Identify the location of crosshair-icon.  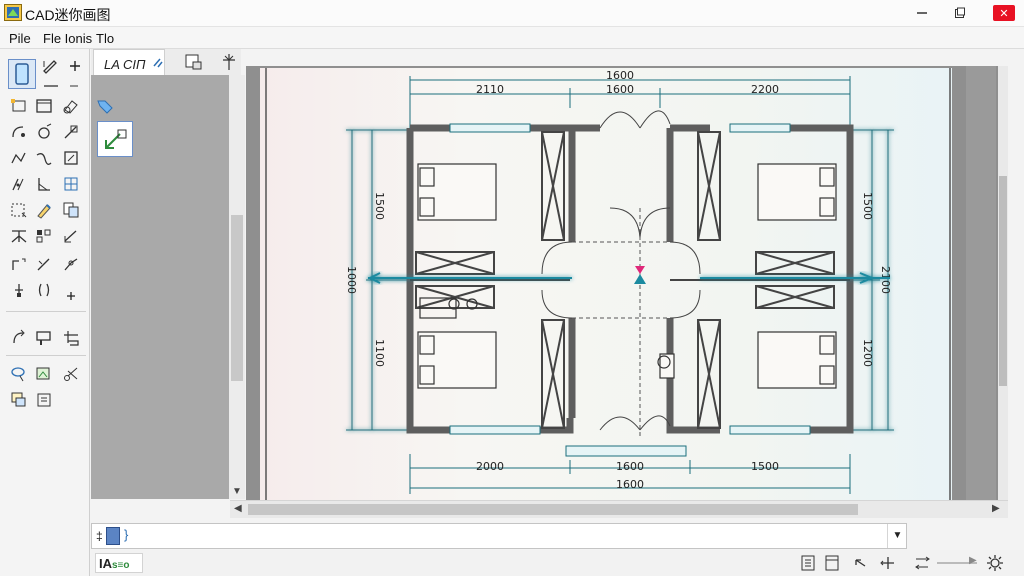
(71, 296).